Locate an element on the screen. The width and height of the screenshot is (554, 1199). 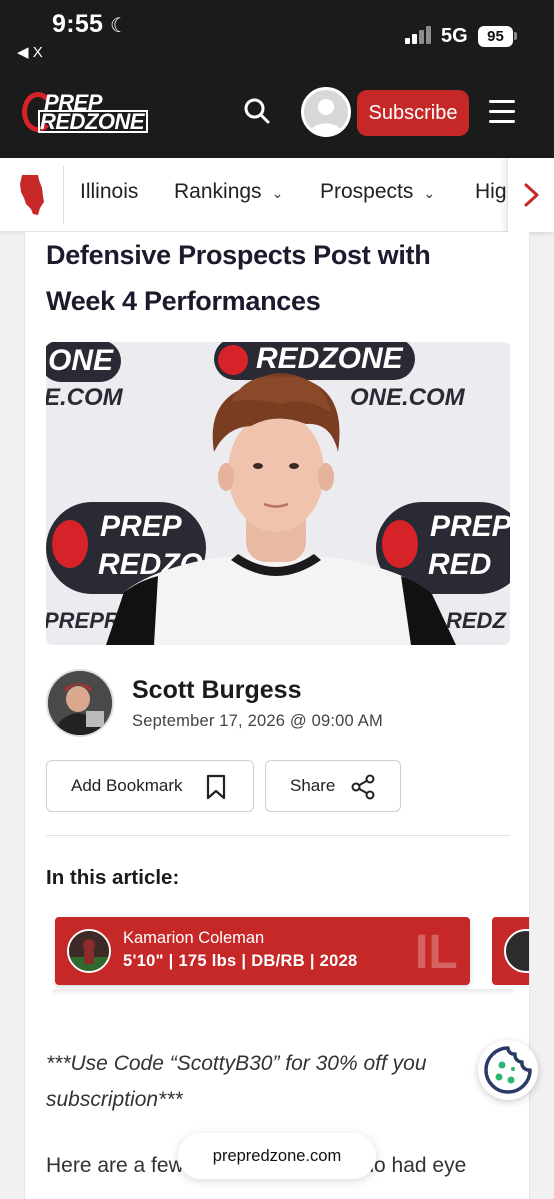
nav-item-prospects: Prospects ⌄ is located at coordinates (377, 192).